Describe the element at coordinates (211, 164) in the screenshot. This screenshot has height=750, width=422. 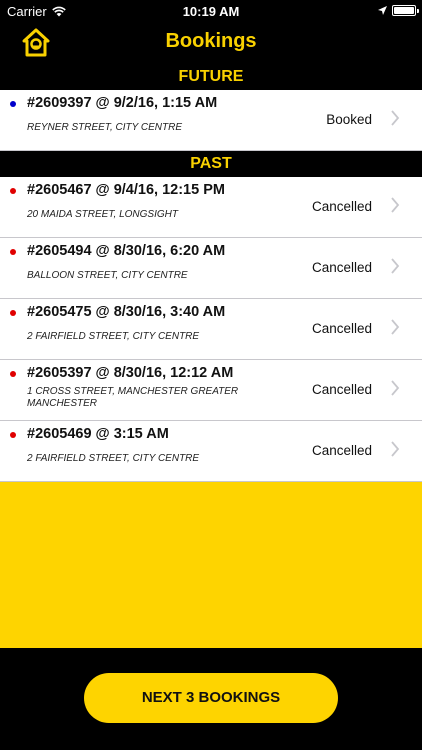
I see `section-header-past: PAST` at that location.